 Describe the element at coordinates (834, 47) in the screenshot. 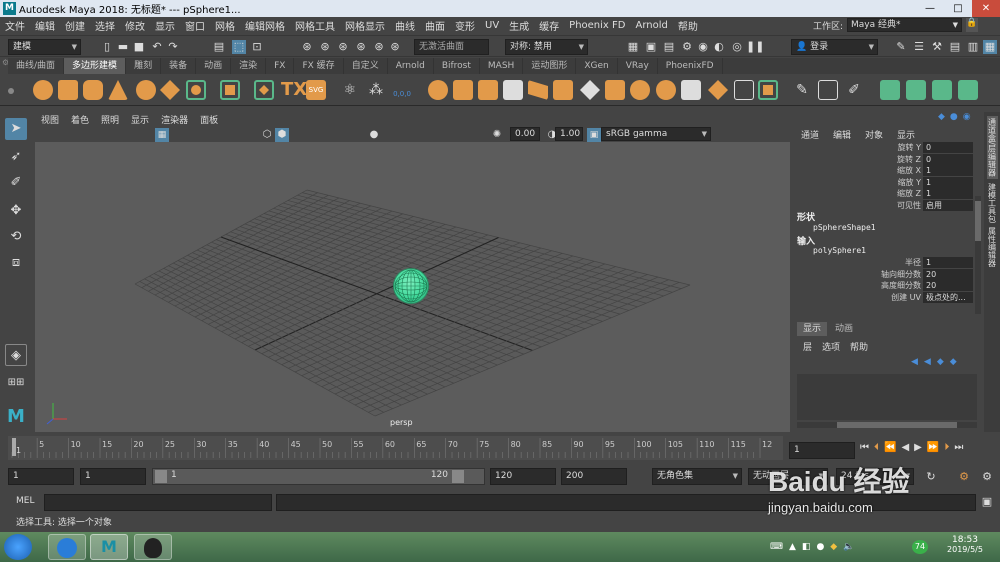

I see `login-dropdown: 👤 登录 ▼` at that location.